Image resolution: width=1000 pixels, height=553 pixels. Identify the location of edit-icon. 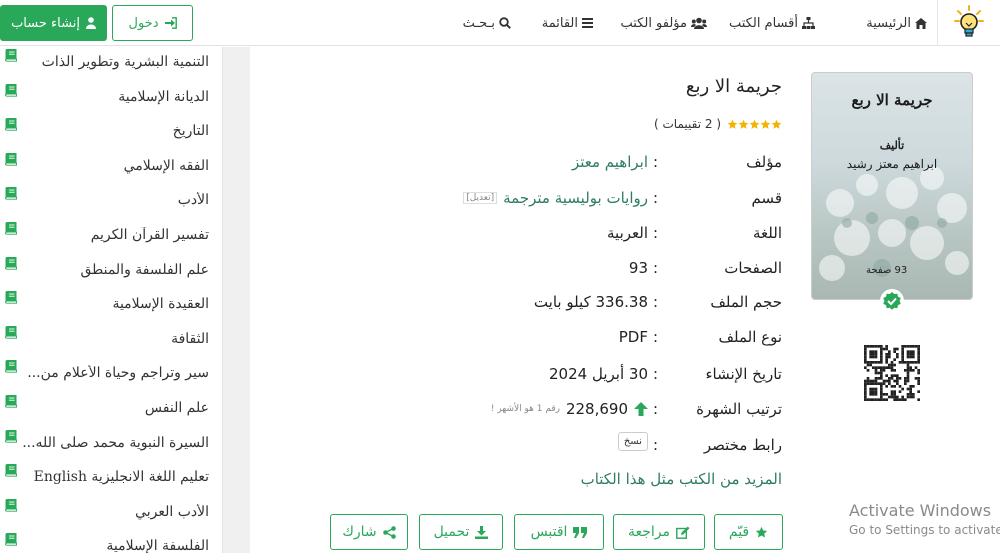
(683, 532).